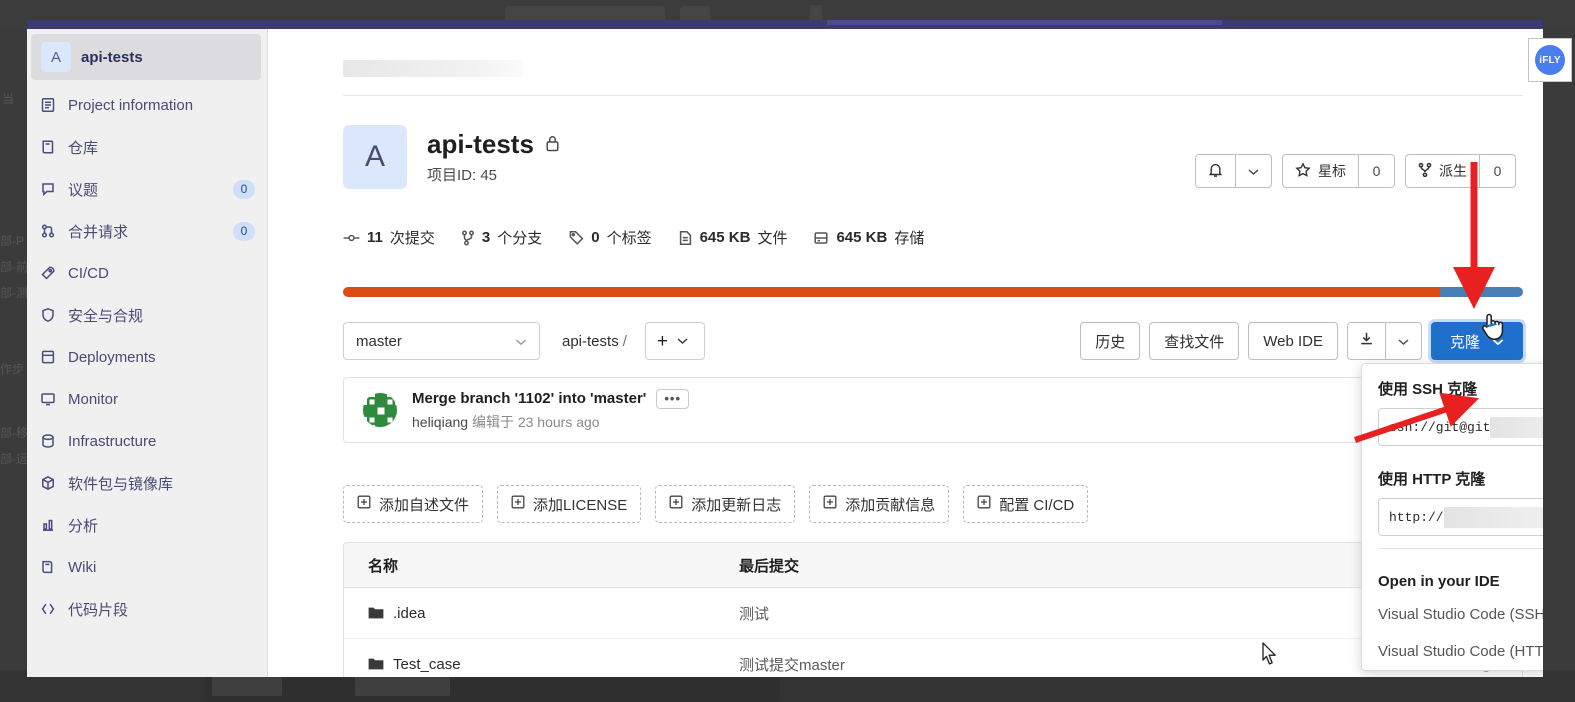 This screenshot has width=1575, height=702. Describe the element at coordinates (48, 231) in the screenshot. I see `merge-request-icon` at that location.